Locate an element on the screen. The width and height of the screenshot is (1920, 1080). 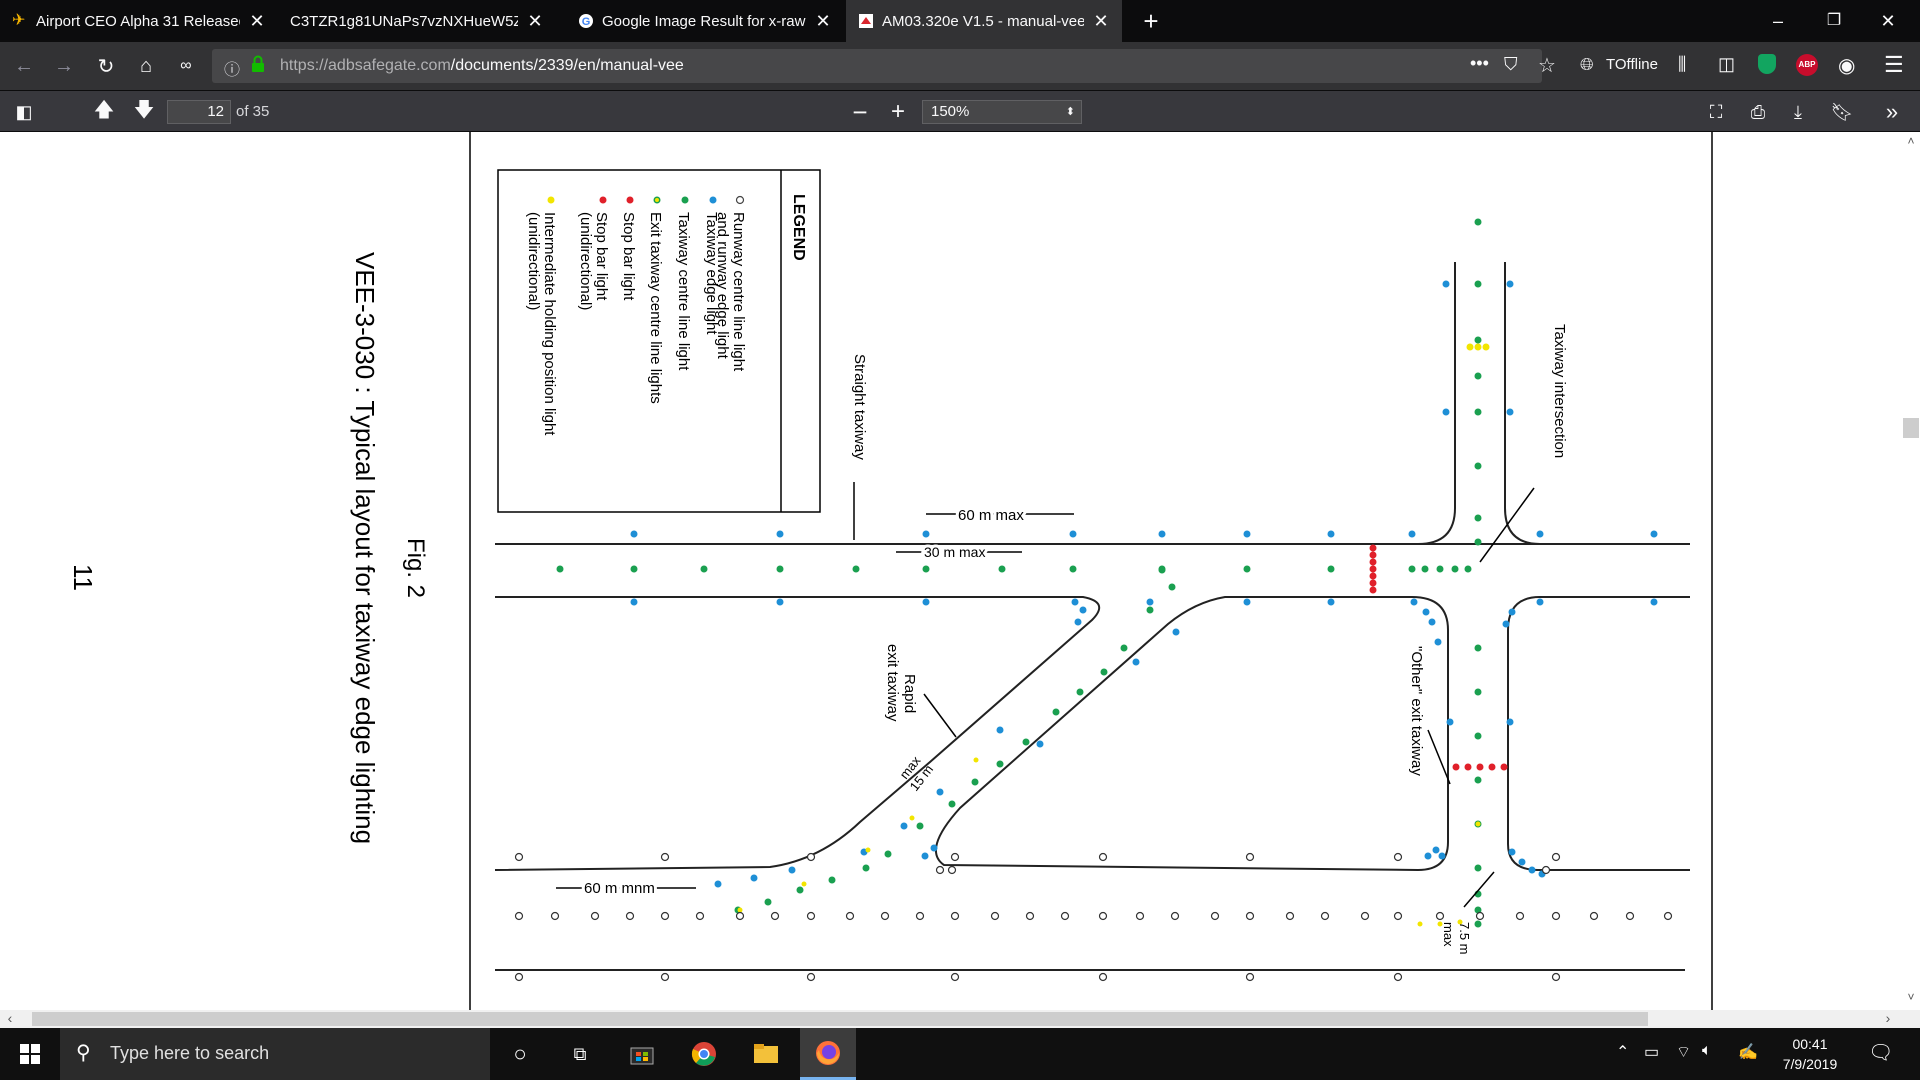
adblock-icon: ABP is located at coordinates (1807, 65).